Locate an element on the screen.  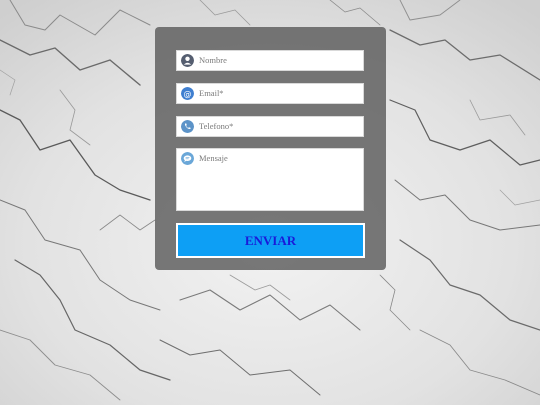
at-icon: @ is located at coordinates (187, 93).